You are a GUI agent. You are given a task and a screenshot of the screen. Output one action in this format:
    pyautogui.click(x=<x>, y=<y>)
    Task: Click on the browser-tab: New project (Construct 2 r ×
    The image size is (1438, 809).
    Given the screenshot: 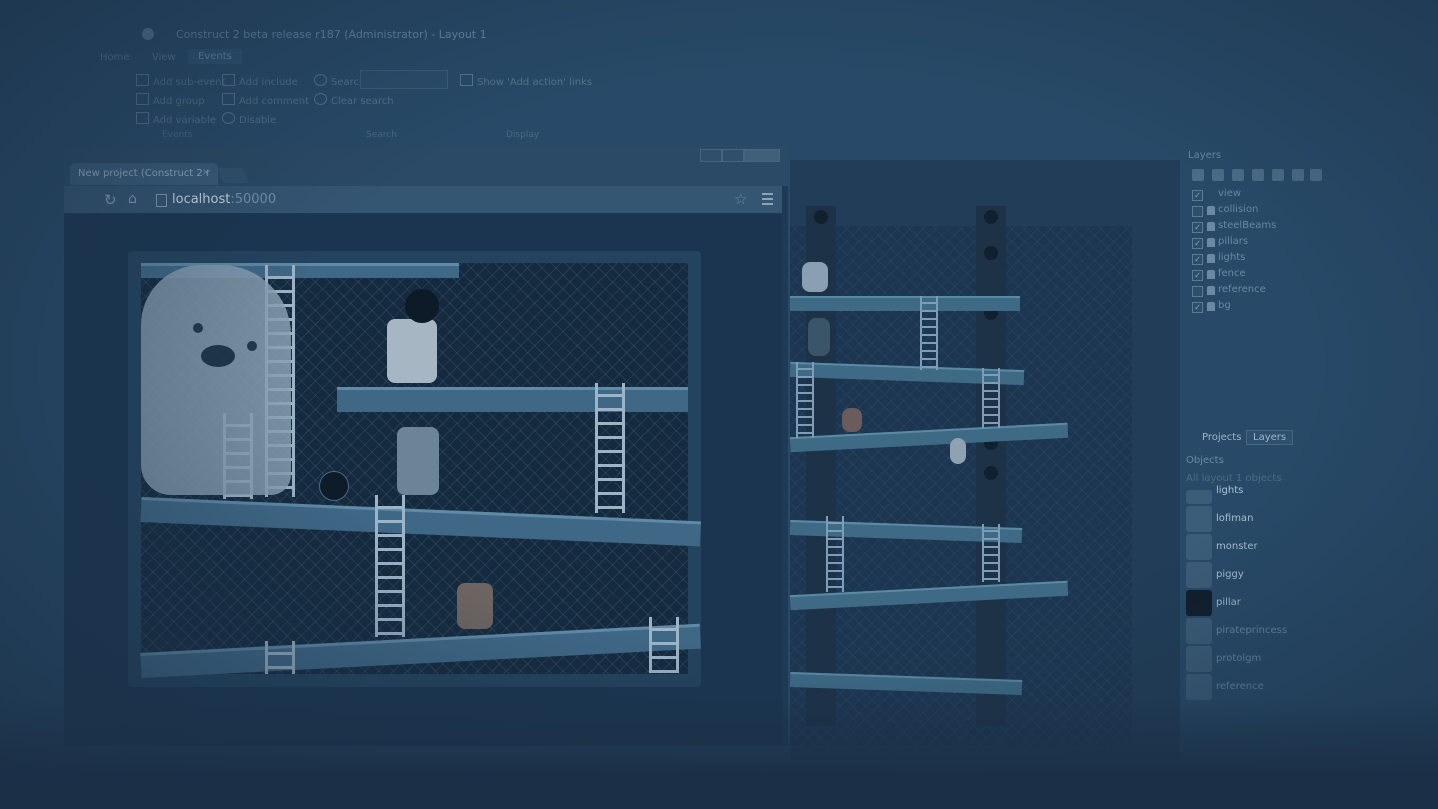 What is the action you would take?
    pyautogui.click(x=144, y=174)
    